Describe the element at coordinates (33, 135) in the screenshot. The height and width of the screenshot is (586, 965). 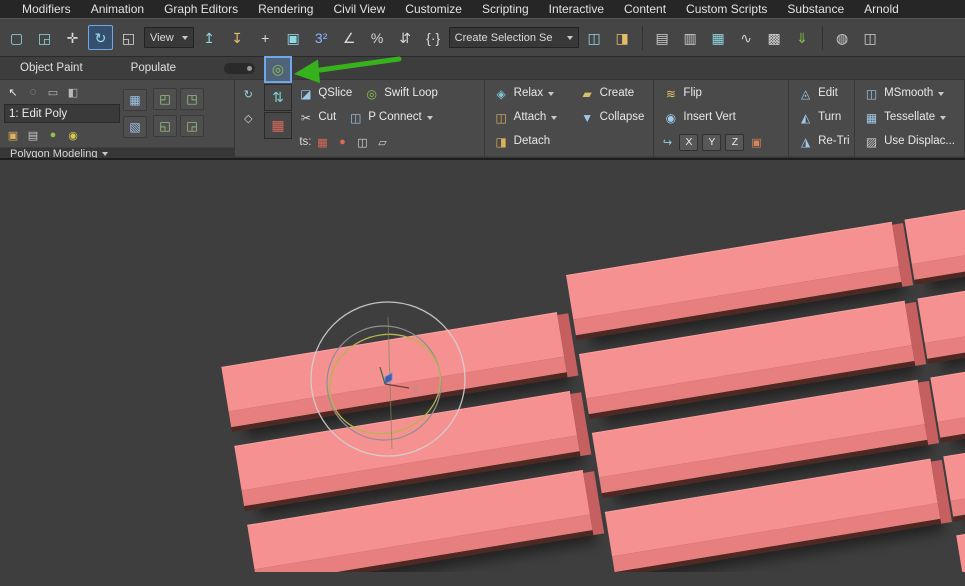
I see `preview-window-icon: ▤` at that location.